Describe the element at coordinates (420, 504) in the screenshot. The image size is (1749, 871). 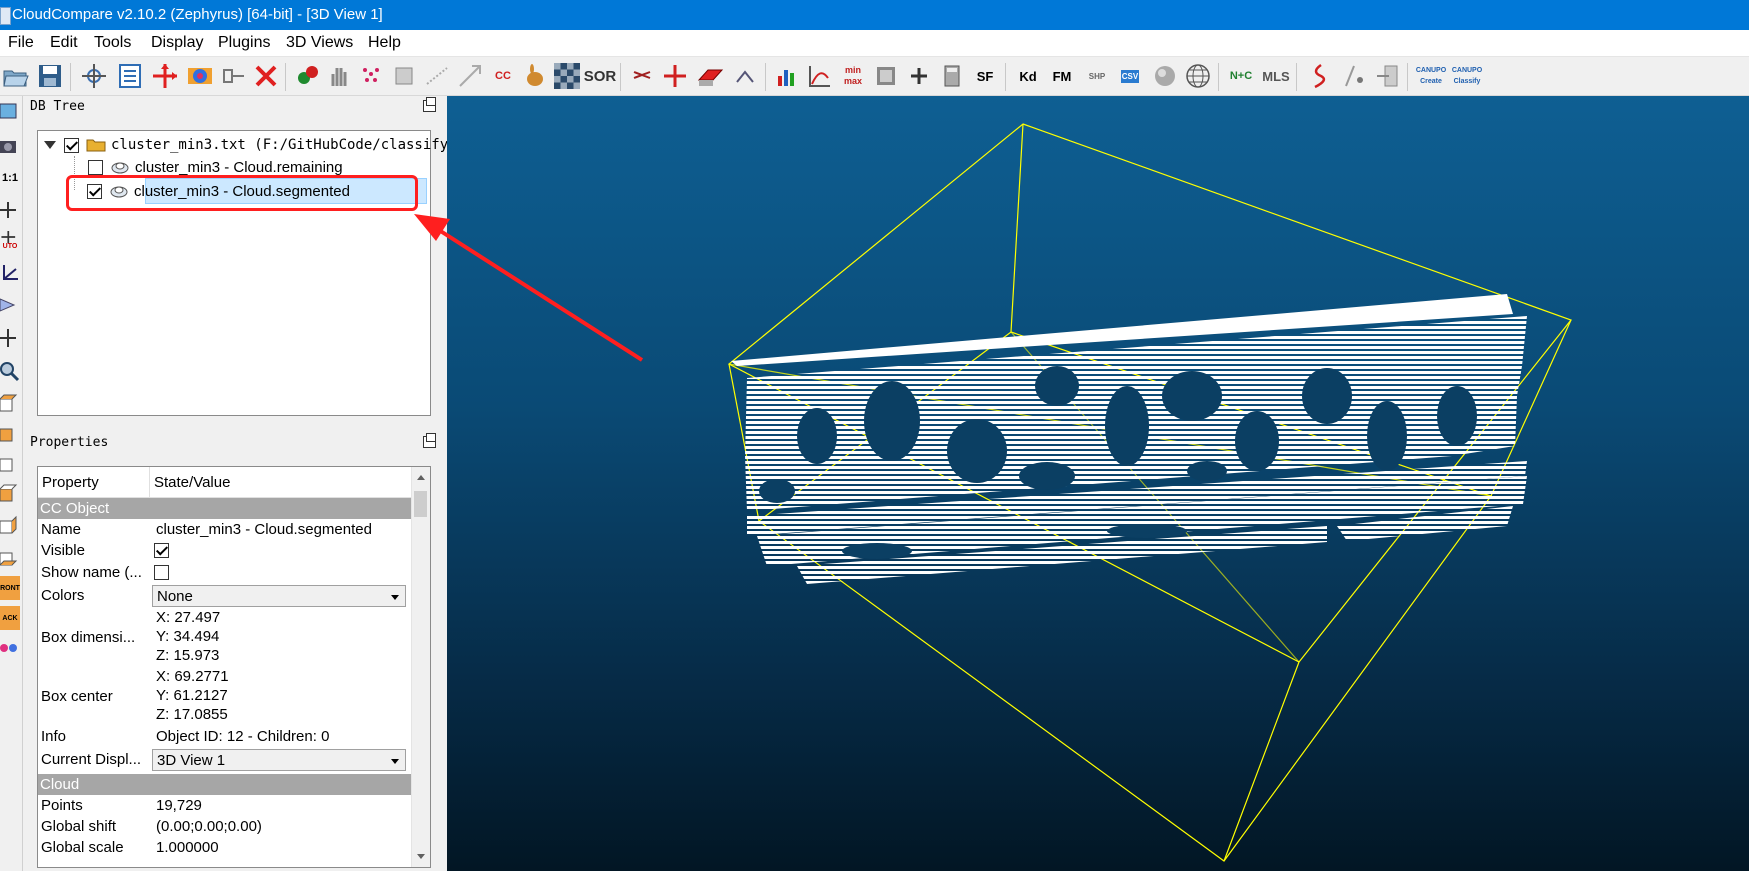
I see `scroll-thumb` at that location.